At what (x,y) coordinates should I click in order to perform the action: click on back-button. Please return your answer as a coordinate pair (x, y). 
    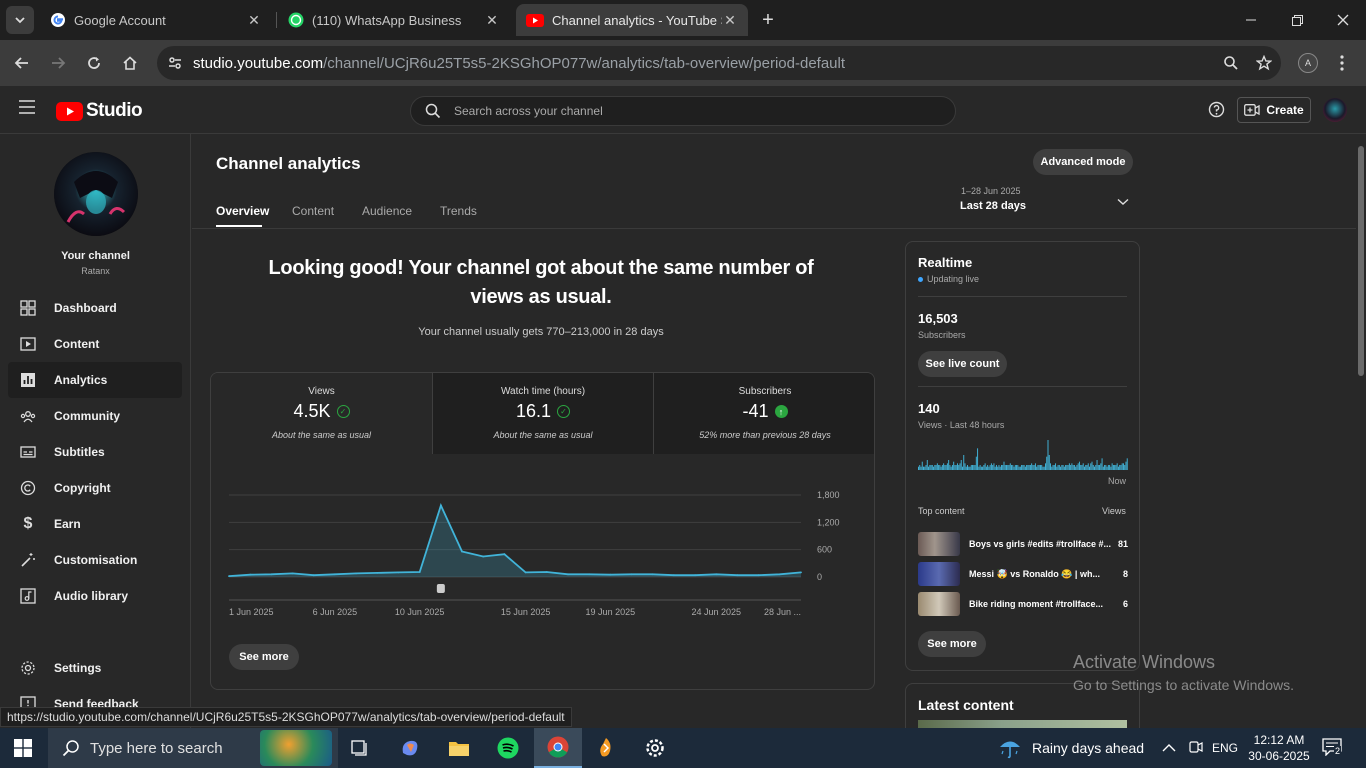
    Looking at the image, I should click on (22, 63).